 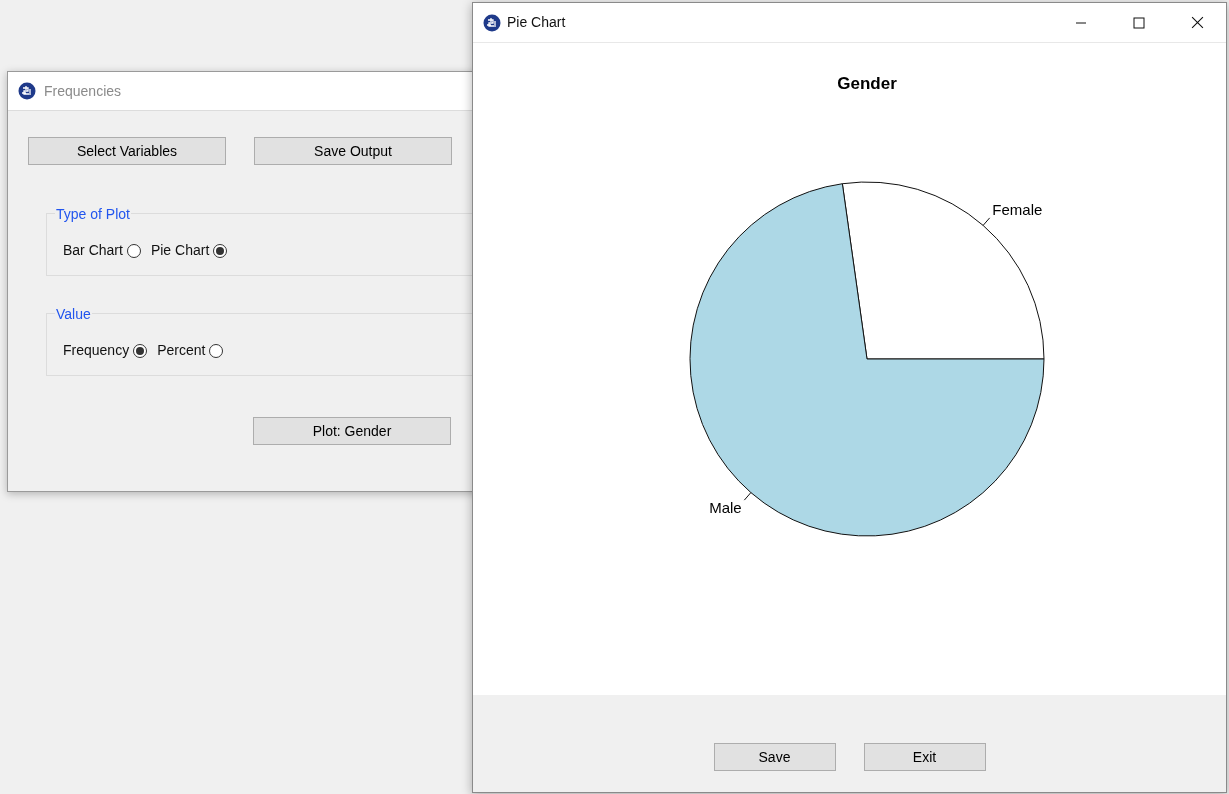 What do you see at coordinates (1139, 22) in the screenshot?
I see `maximize-icon` at bounding box center [1139, 22].